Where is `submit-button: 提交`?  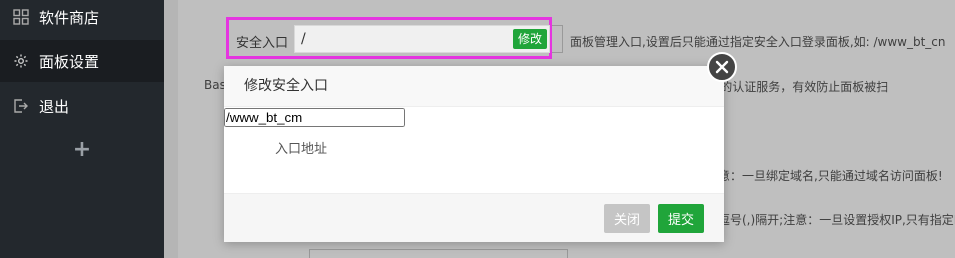 submit-button: 提交 is located at coordinates (681, 218).